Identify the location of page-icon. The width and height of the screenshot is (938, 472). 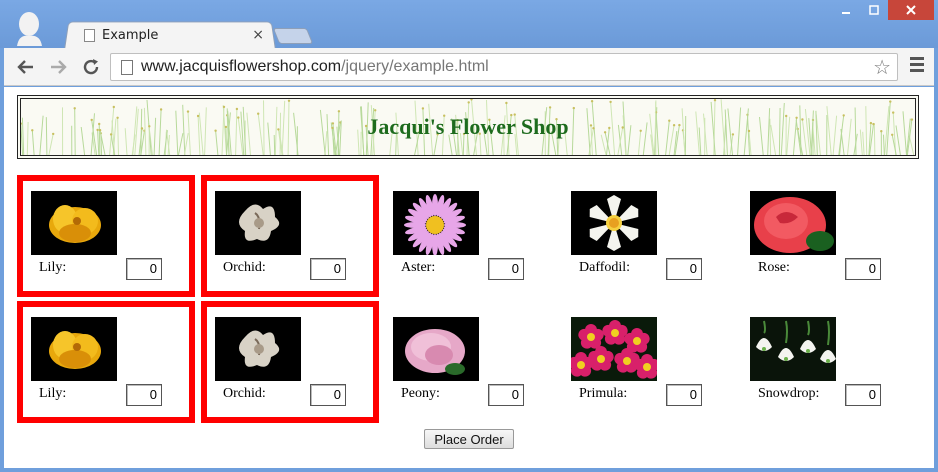
(89, 35).